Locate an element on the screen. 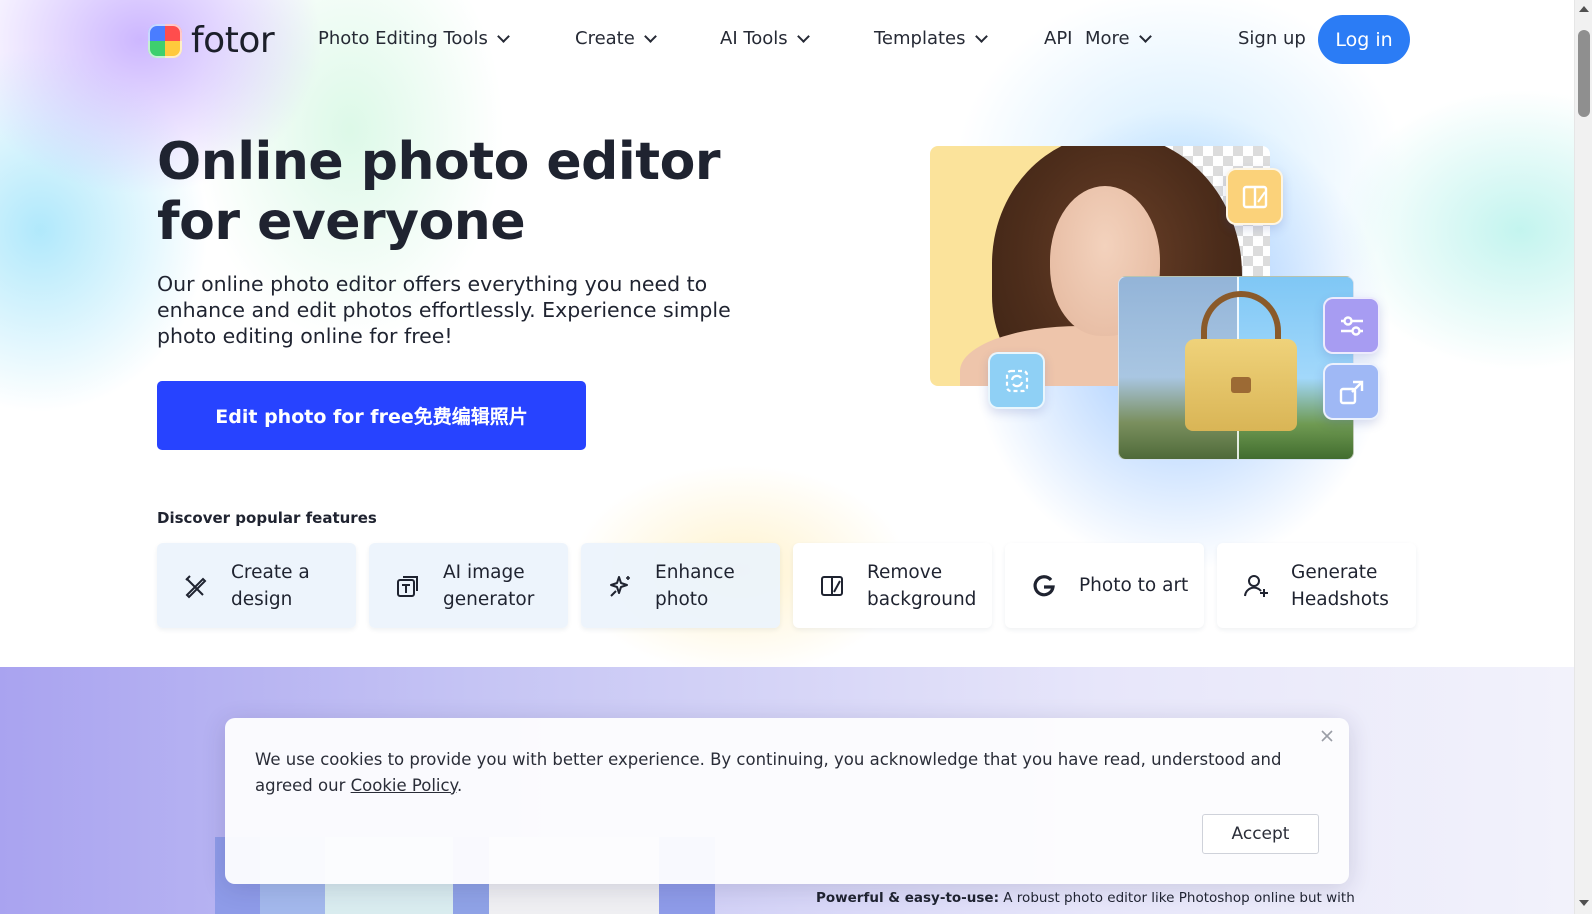 The width and height of the screenshot is (1592, 914). fotor-logo-icon is located at coordinates (165, 40).